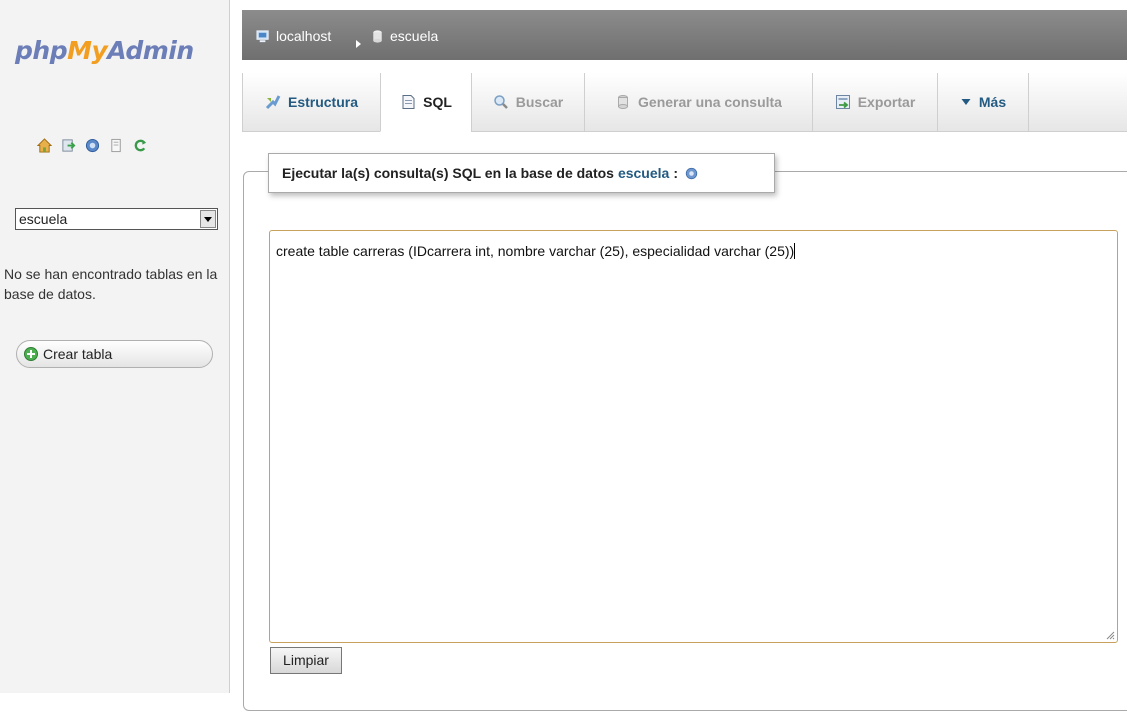  What do you see at coordinates (842, 102) in the screenshot?
I see `export-icon` at bounding box center [842, 102].